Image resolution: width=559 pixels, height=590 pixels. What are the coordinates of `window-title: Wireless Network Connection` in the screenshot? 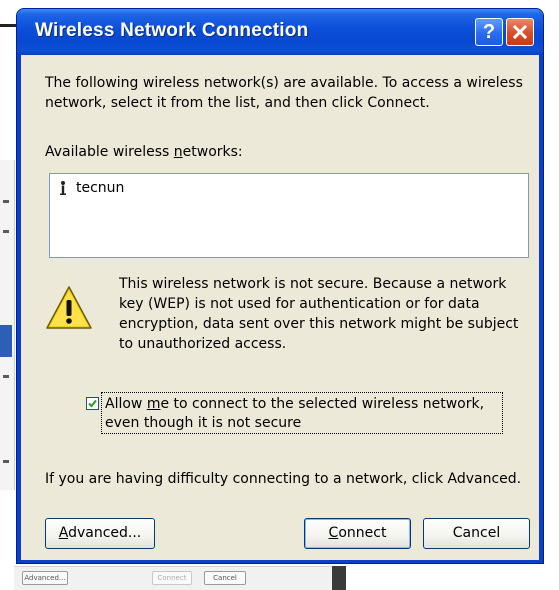 It's located at (172, 30).